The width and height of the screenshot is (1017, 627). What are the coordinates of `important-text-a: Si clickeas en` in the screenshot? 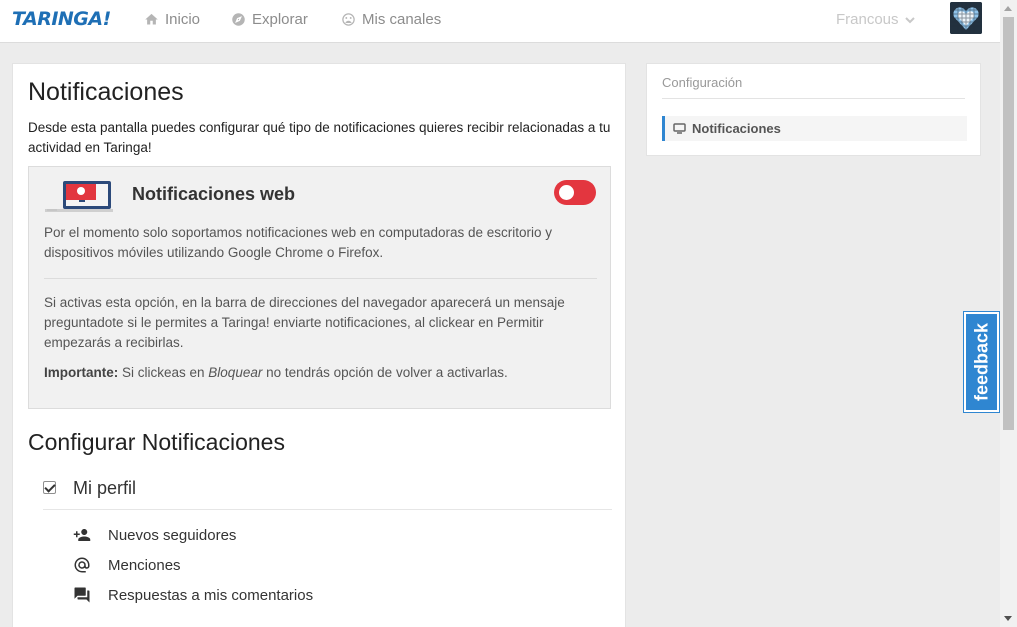 It's located at (163, 372).